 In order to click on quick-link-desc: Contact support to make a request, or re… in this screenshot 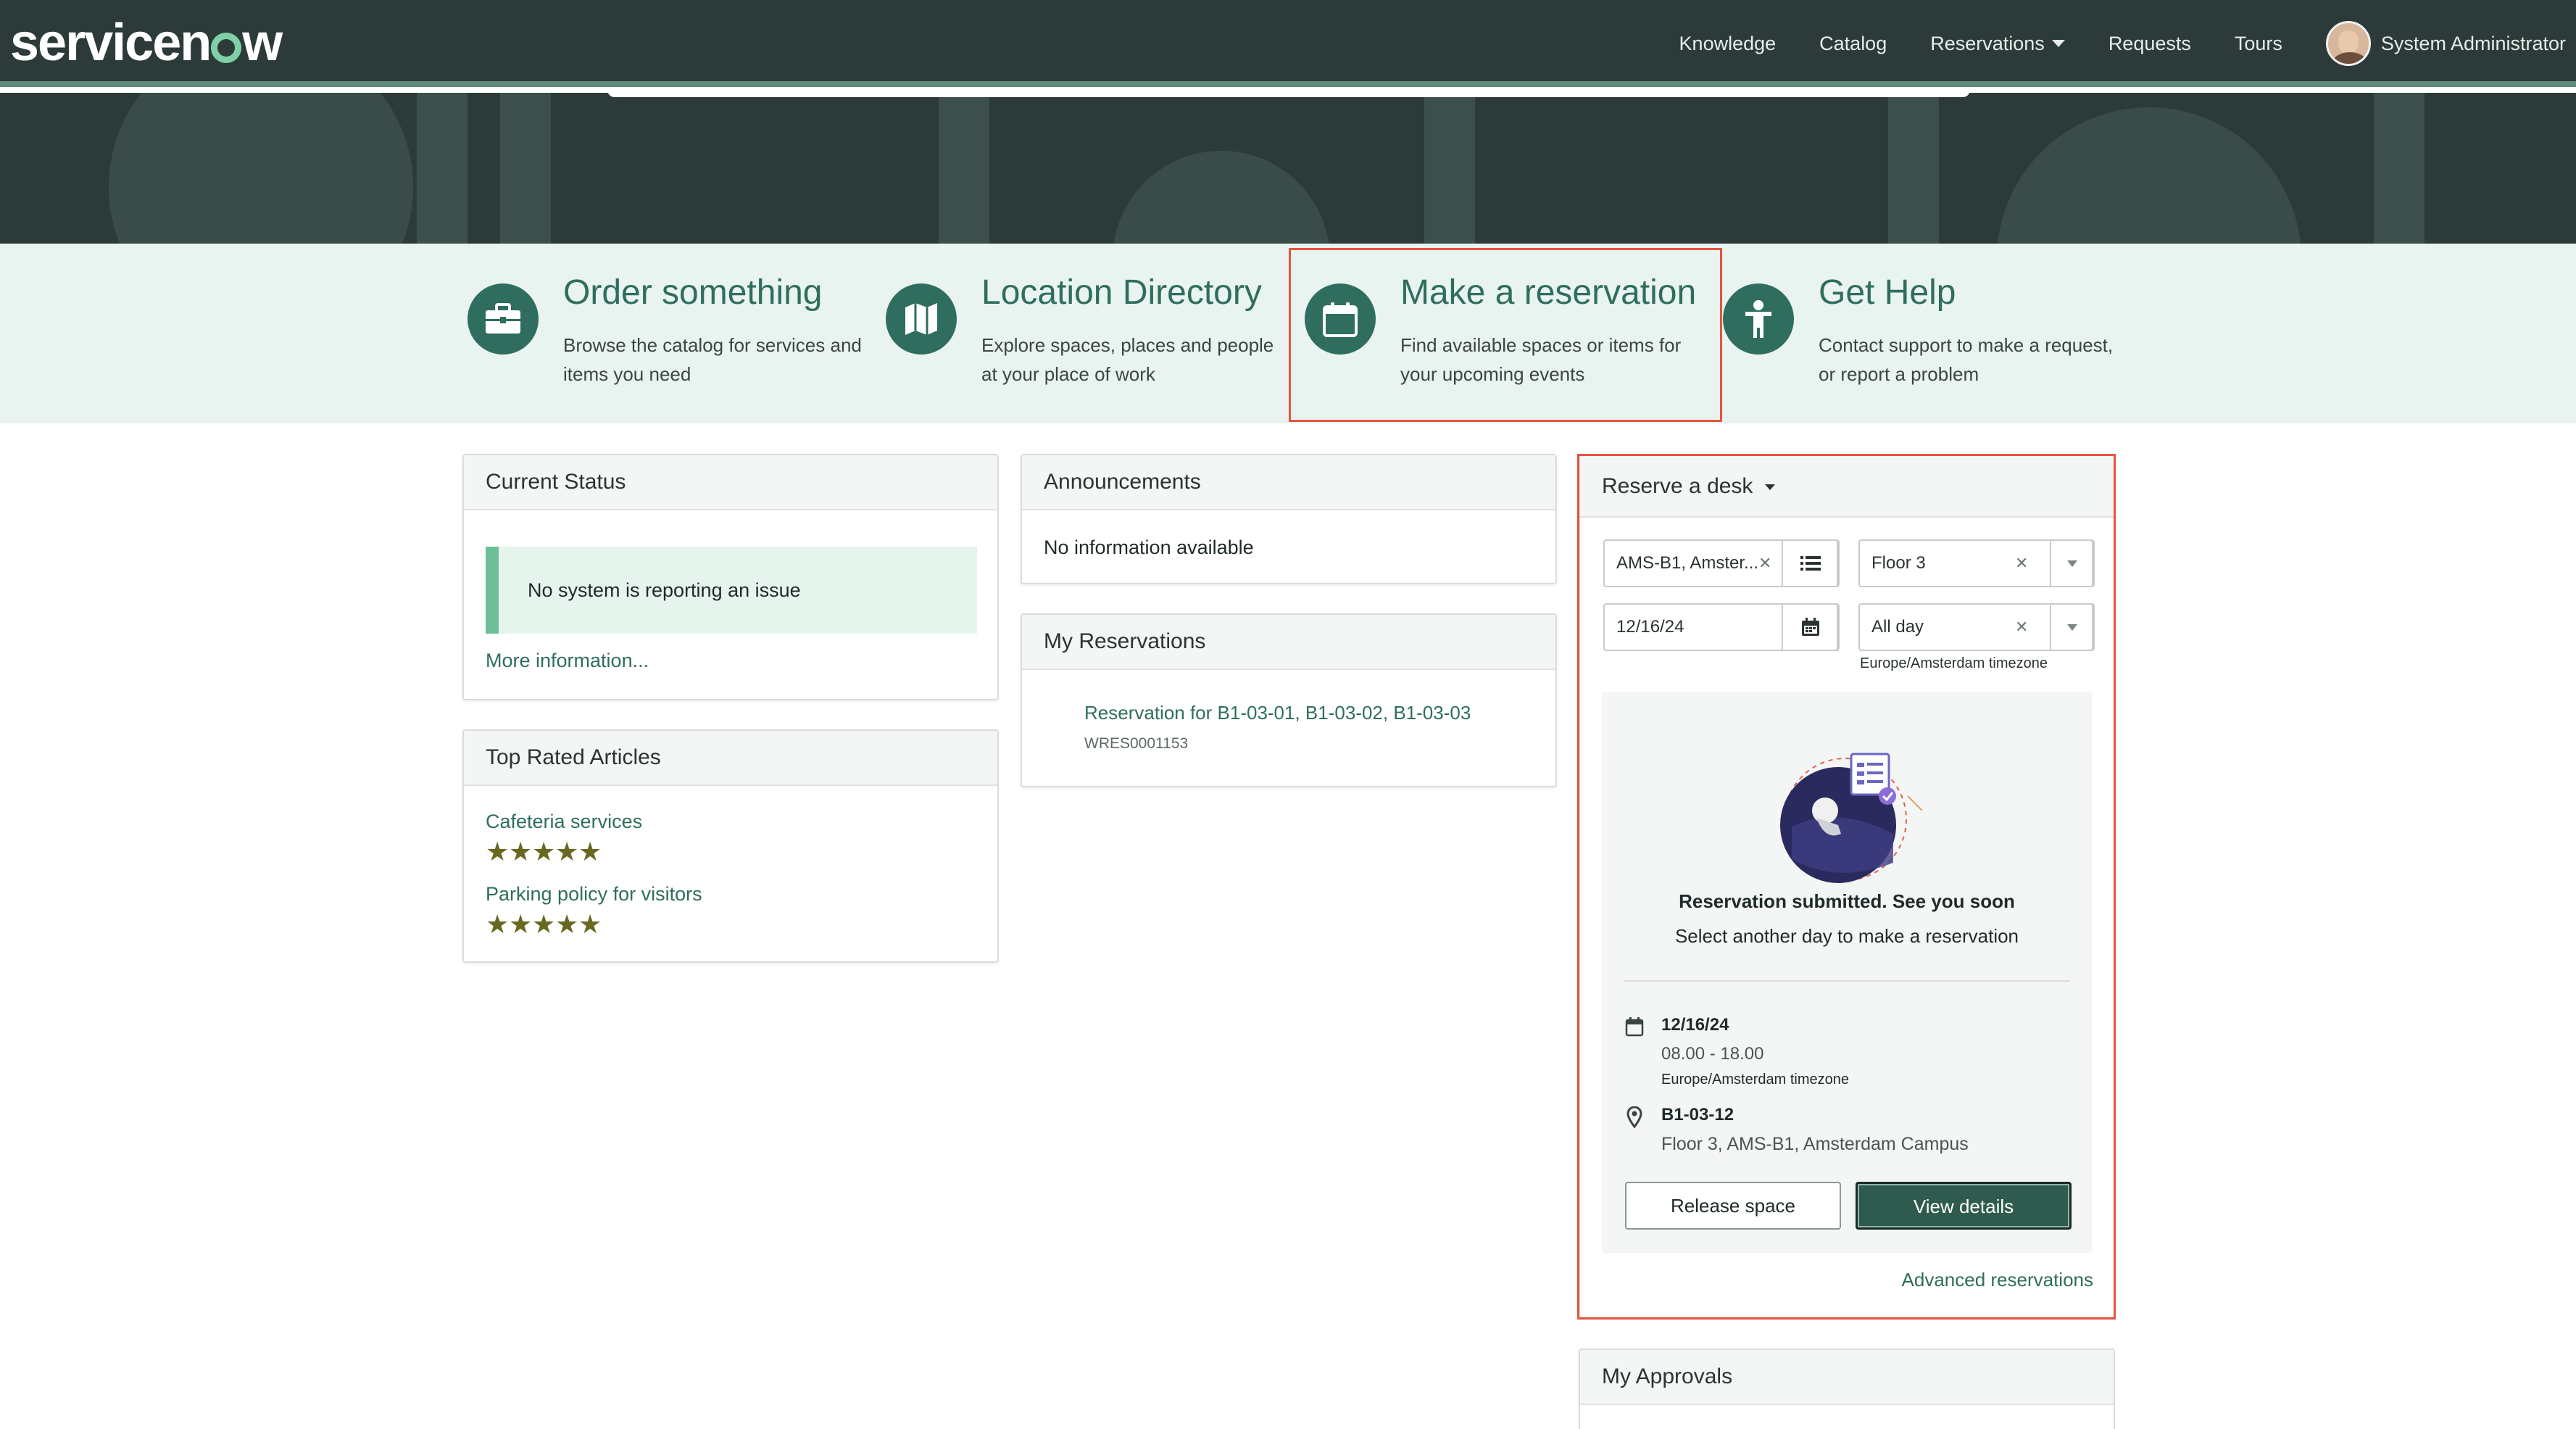, I will do `click(1966, 359)`.